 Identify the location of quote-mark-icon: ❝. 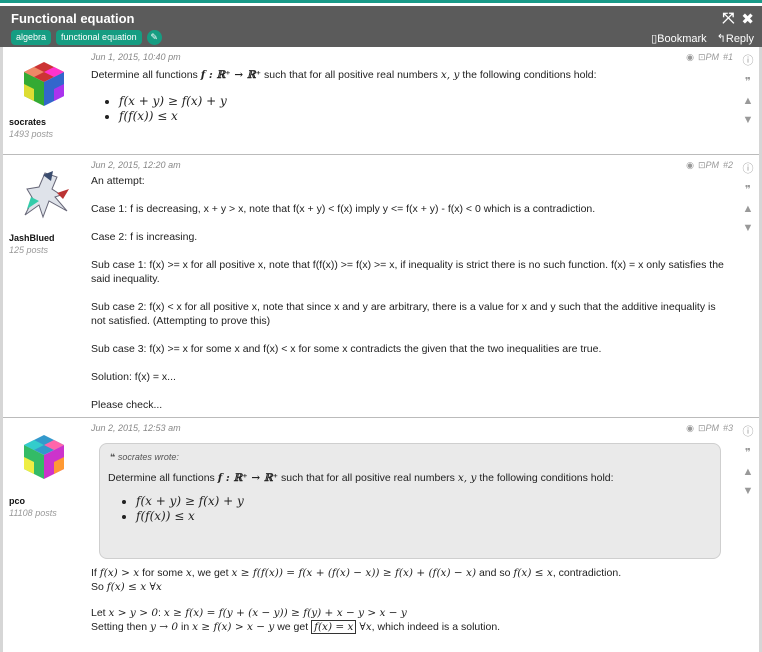
(113, 457).